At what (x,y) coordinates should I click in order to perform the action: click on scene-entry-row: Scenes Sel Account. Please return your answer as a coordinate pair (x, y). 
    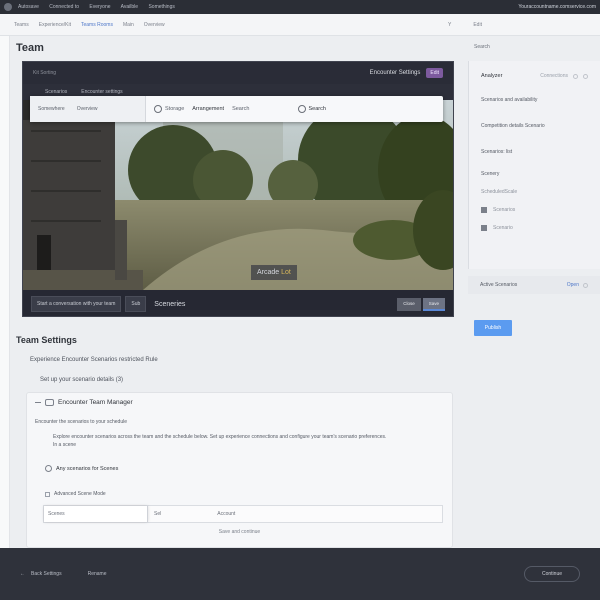
    Looking at the image, I should click on (243, 514).